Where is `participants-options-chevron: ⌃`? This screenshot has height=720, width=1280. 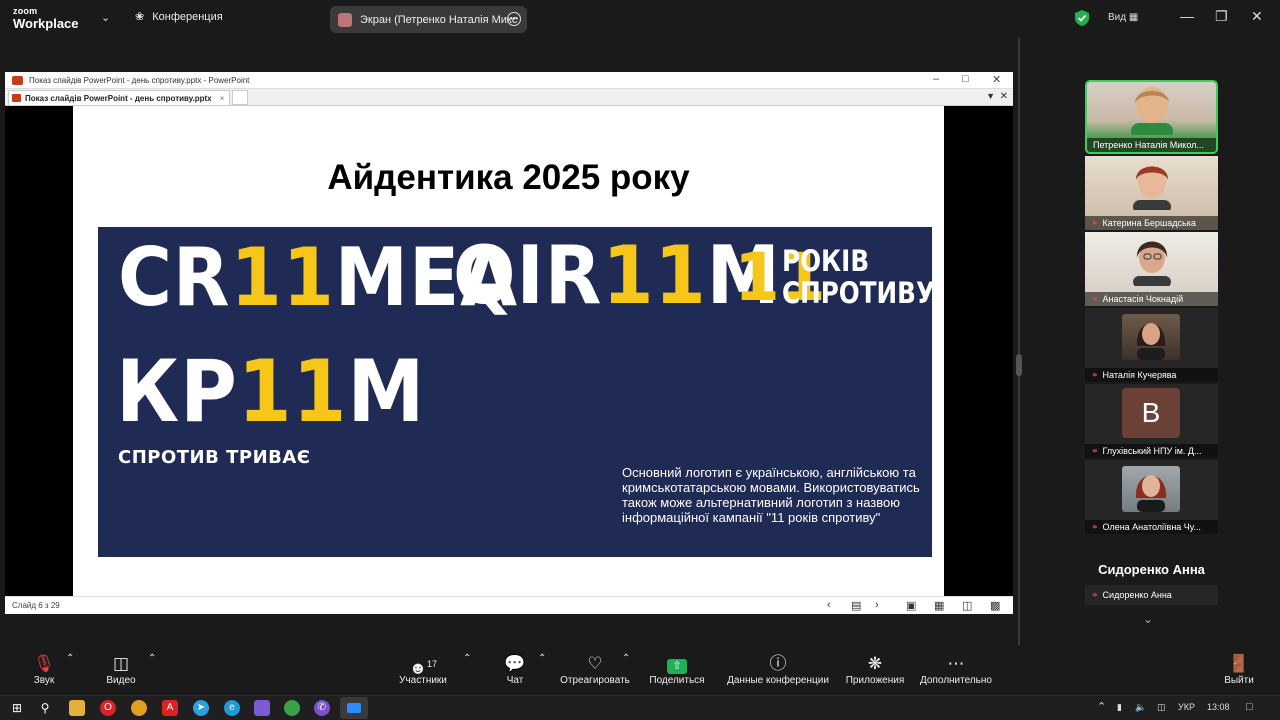 participants-options-chevron: ⌃ is located at coordinates (467, 658).